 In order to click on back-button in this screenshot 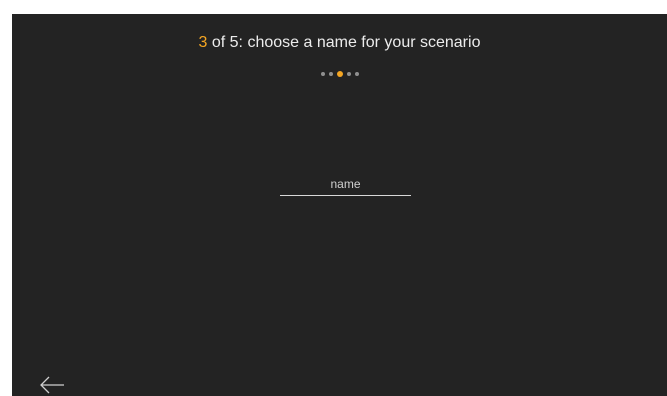, I will do `click(52, 385)`.